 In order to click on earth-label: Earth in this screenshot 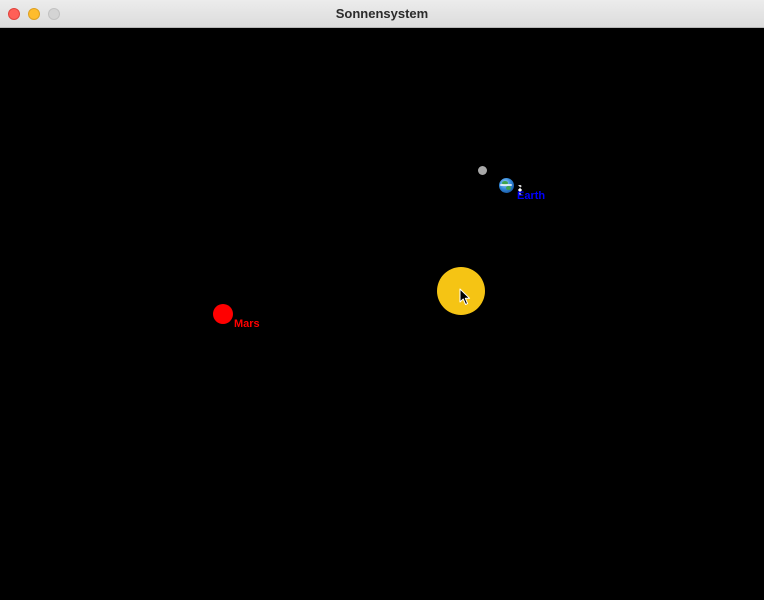, I will do `click(531, 196)`.